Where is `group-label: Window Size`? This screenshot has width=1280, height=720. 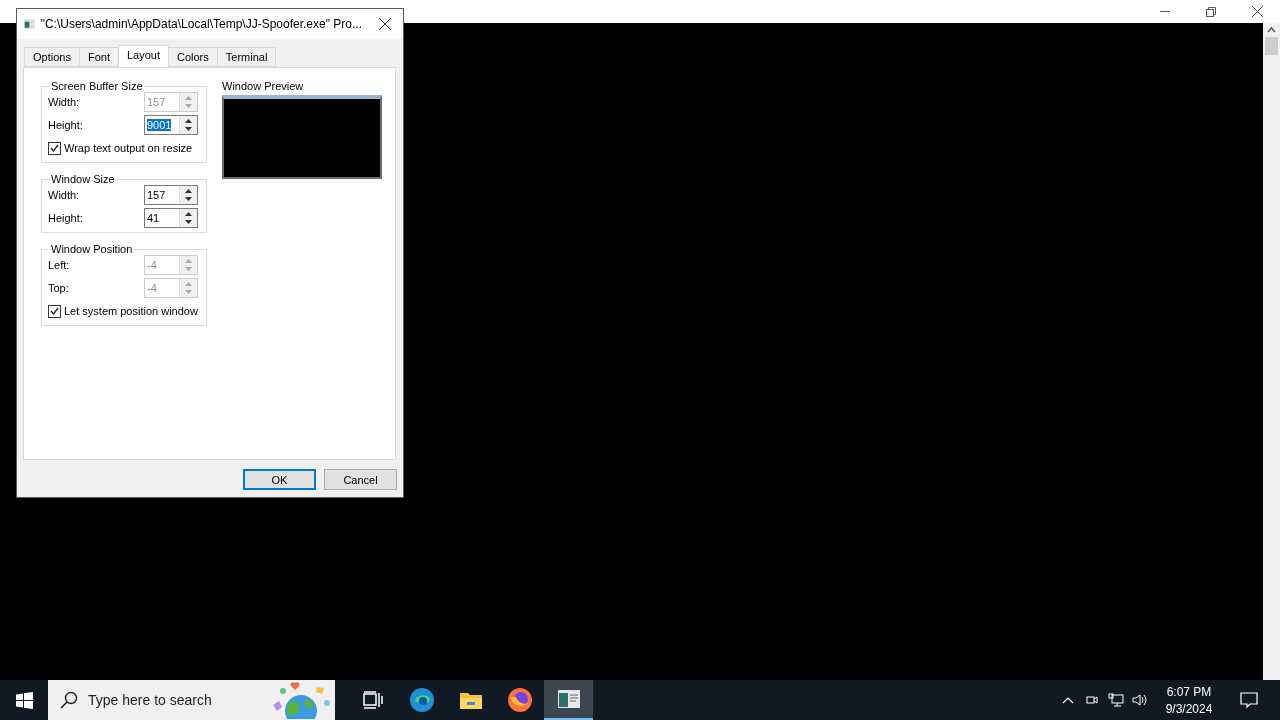
group-label: Window Size is located at coordinates (83, 179).